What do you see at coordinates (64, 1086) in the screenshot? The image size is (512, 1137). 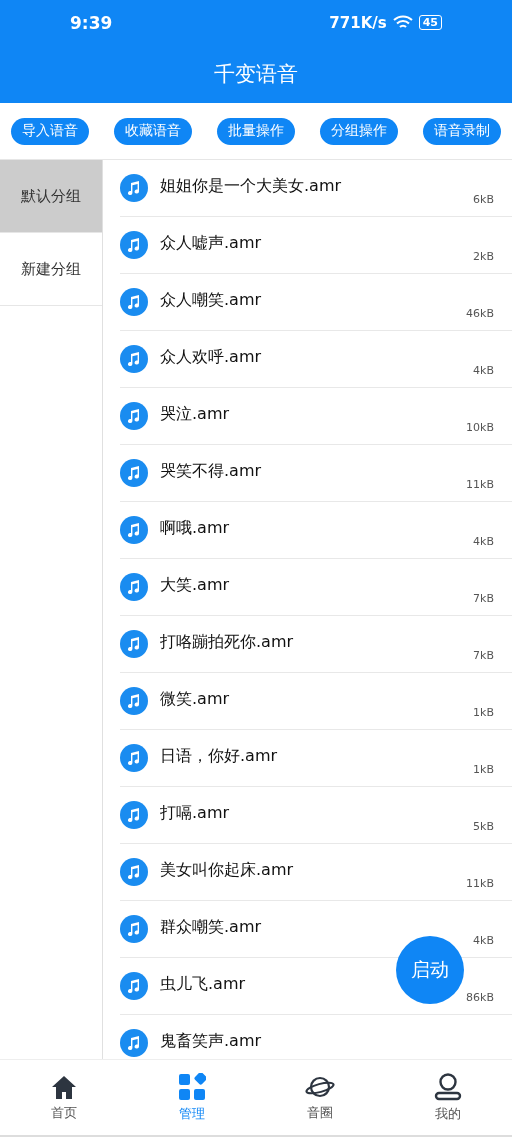 I see `home-icon` at bounding box center [64, 1086].